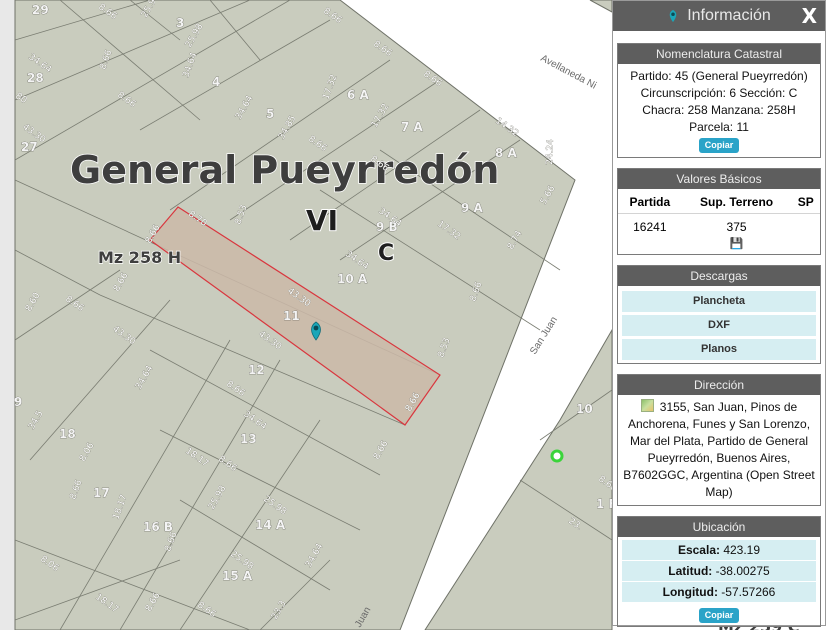  I want to click on section-label: VI, so click(322, 220).